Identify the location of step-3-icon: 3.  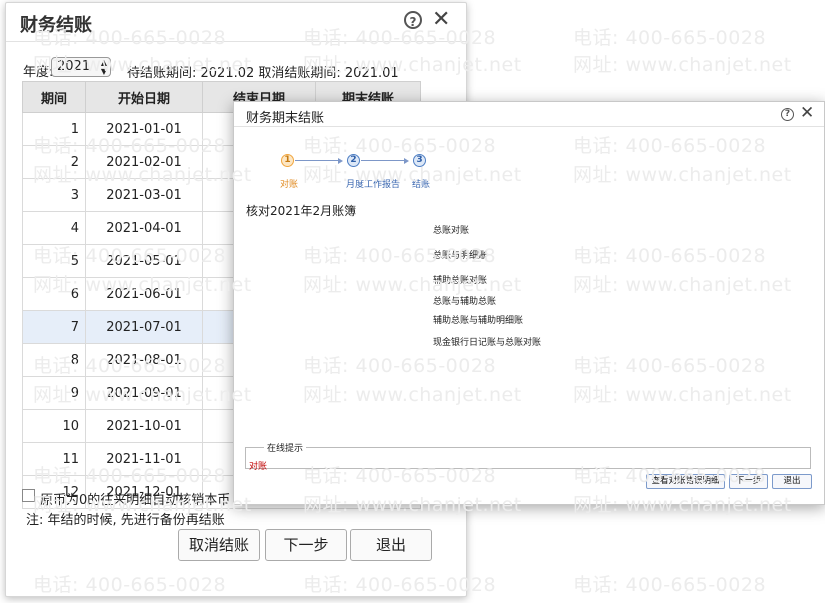
(419, 160).